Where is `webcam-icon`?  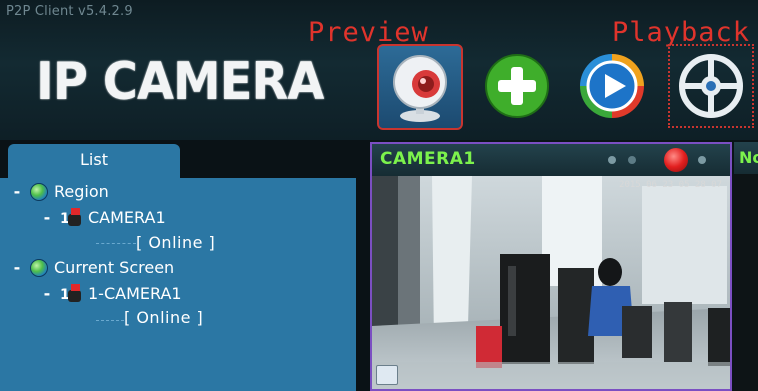
webcam-icon is located at coordinates (420, 88).